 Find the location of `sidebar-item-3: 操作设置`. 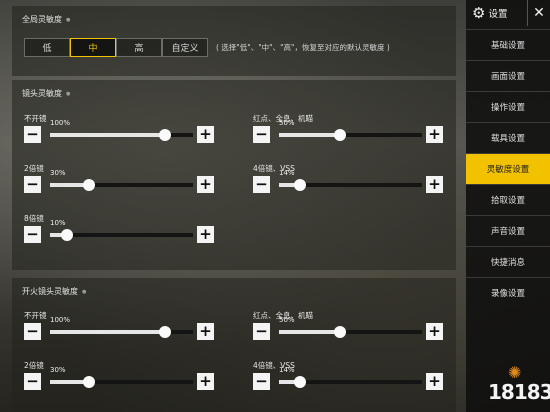

sidebar-item-3: 操作设置 is located at coordinates (508, 106).